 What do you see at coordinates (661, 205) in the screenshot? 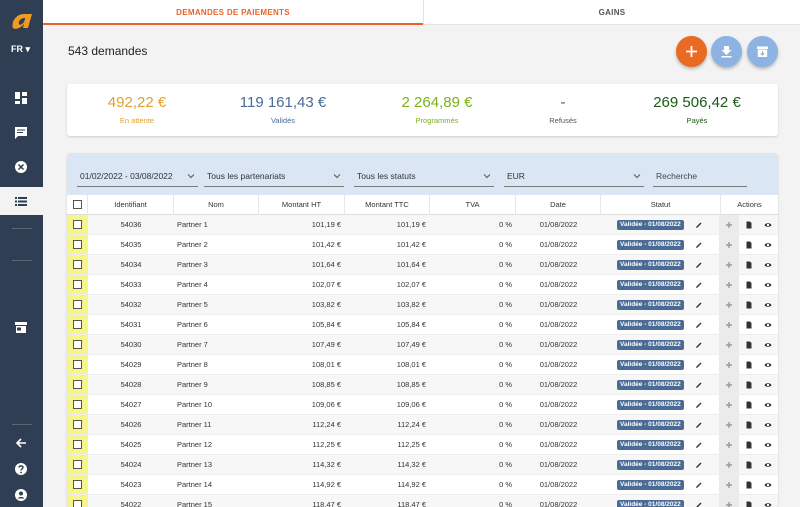
I see `header-status: Statut` at bounding box center [661, 205].